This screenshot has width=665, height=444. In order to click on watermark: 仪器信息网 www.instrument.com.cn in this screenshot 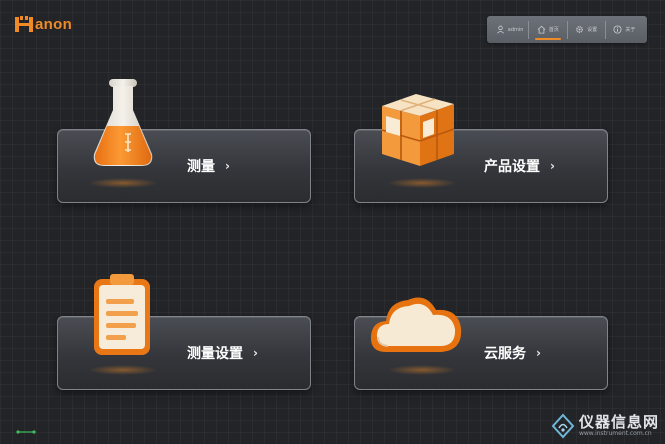, I will do `click(604, 426)`.